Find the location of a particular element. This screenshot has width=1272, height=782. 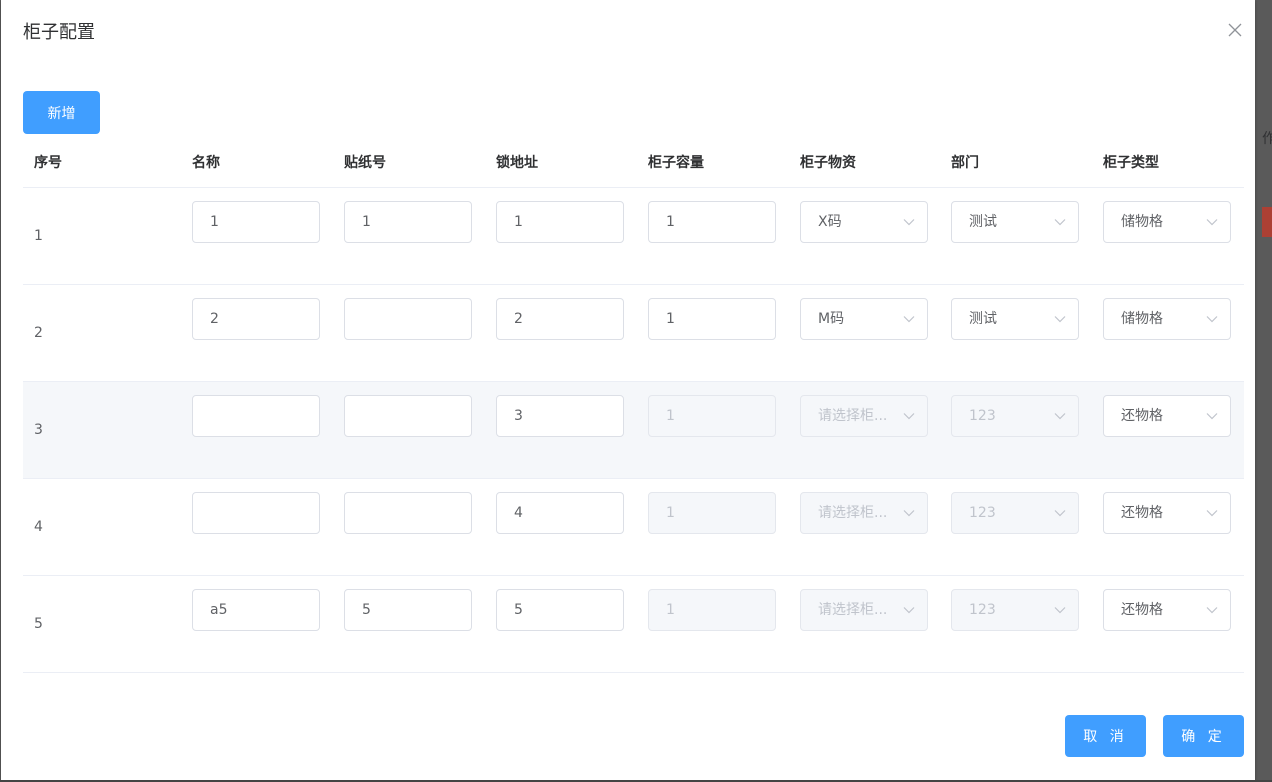

header-type: 柜子类型 is located at coordinates (1131, 163).